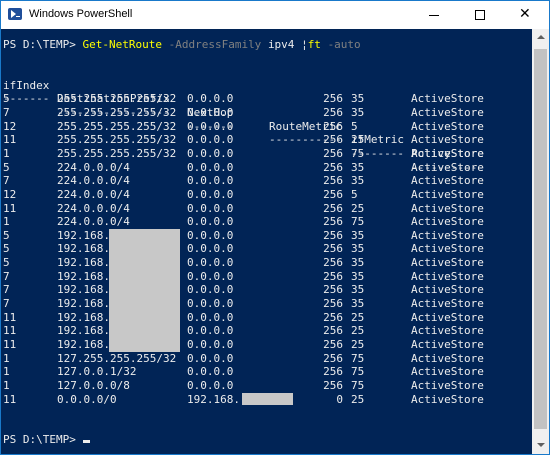 This screenshot has width=550, height=455. What do you see at coordinates (540, 239) in the screenshot?
I see `scroll-thumb` at bounding box center [540, 239].